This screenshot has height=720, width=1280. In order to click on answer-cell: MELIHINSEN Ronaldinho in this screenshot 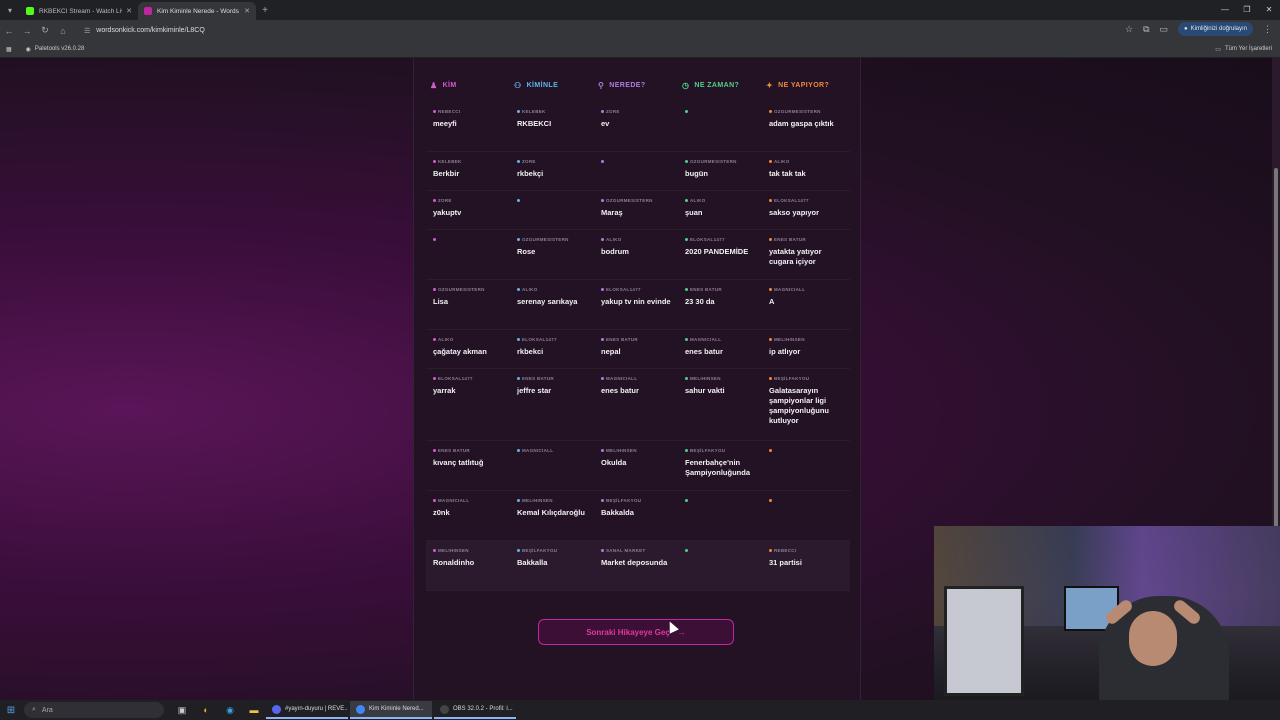, I will do `click(468, 565)`.